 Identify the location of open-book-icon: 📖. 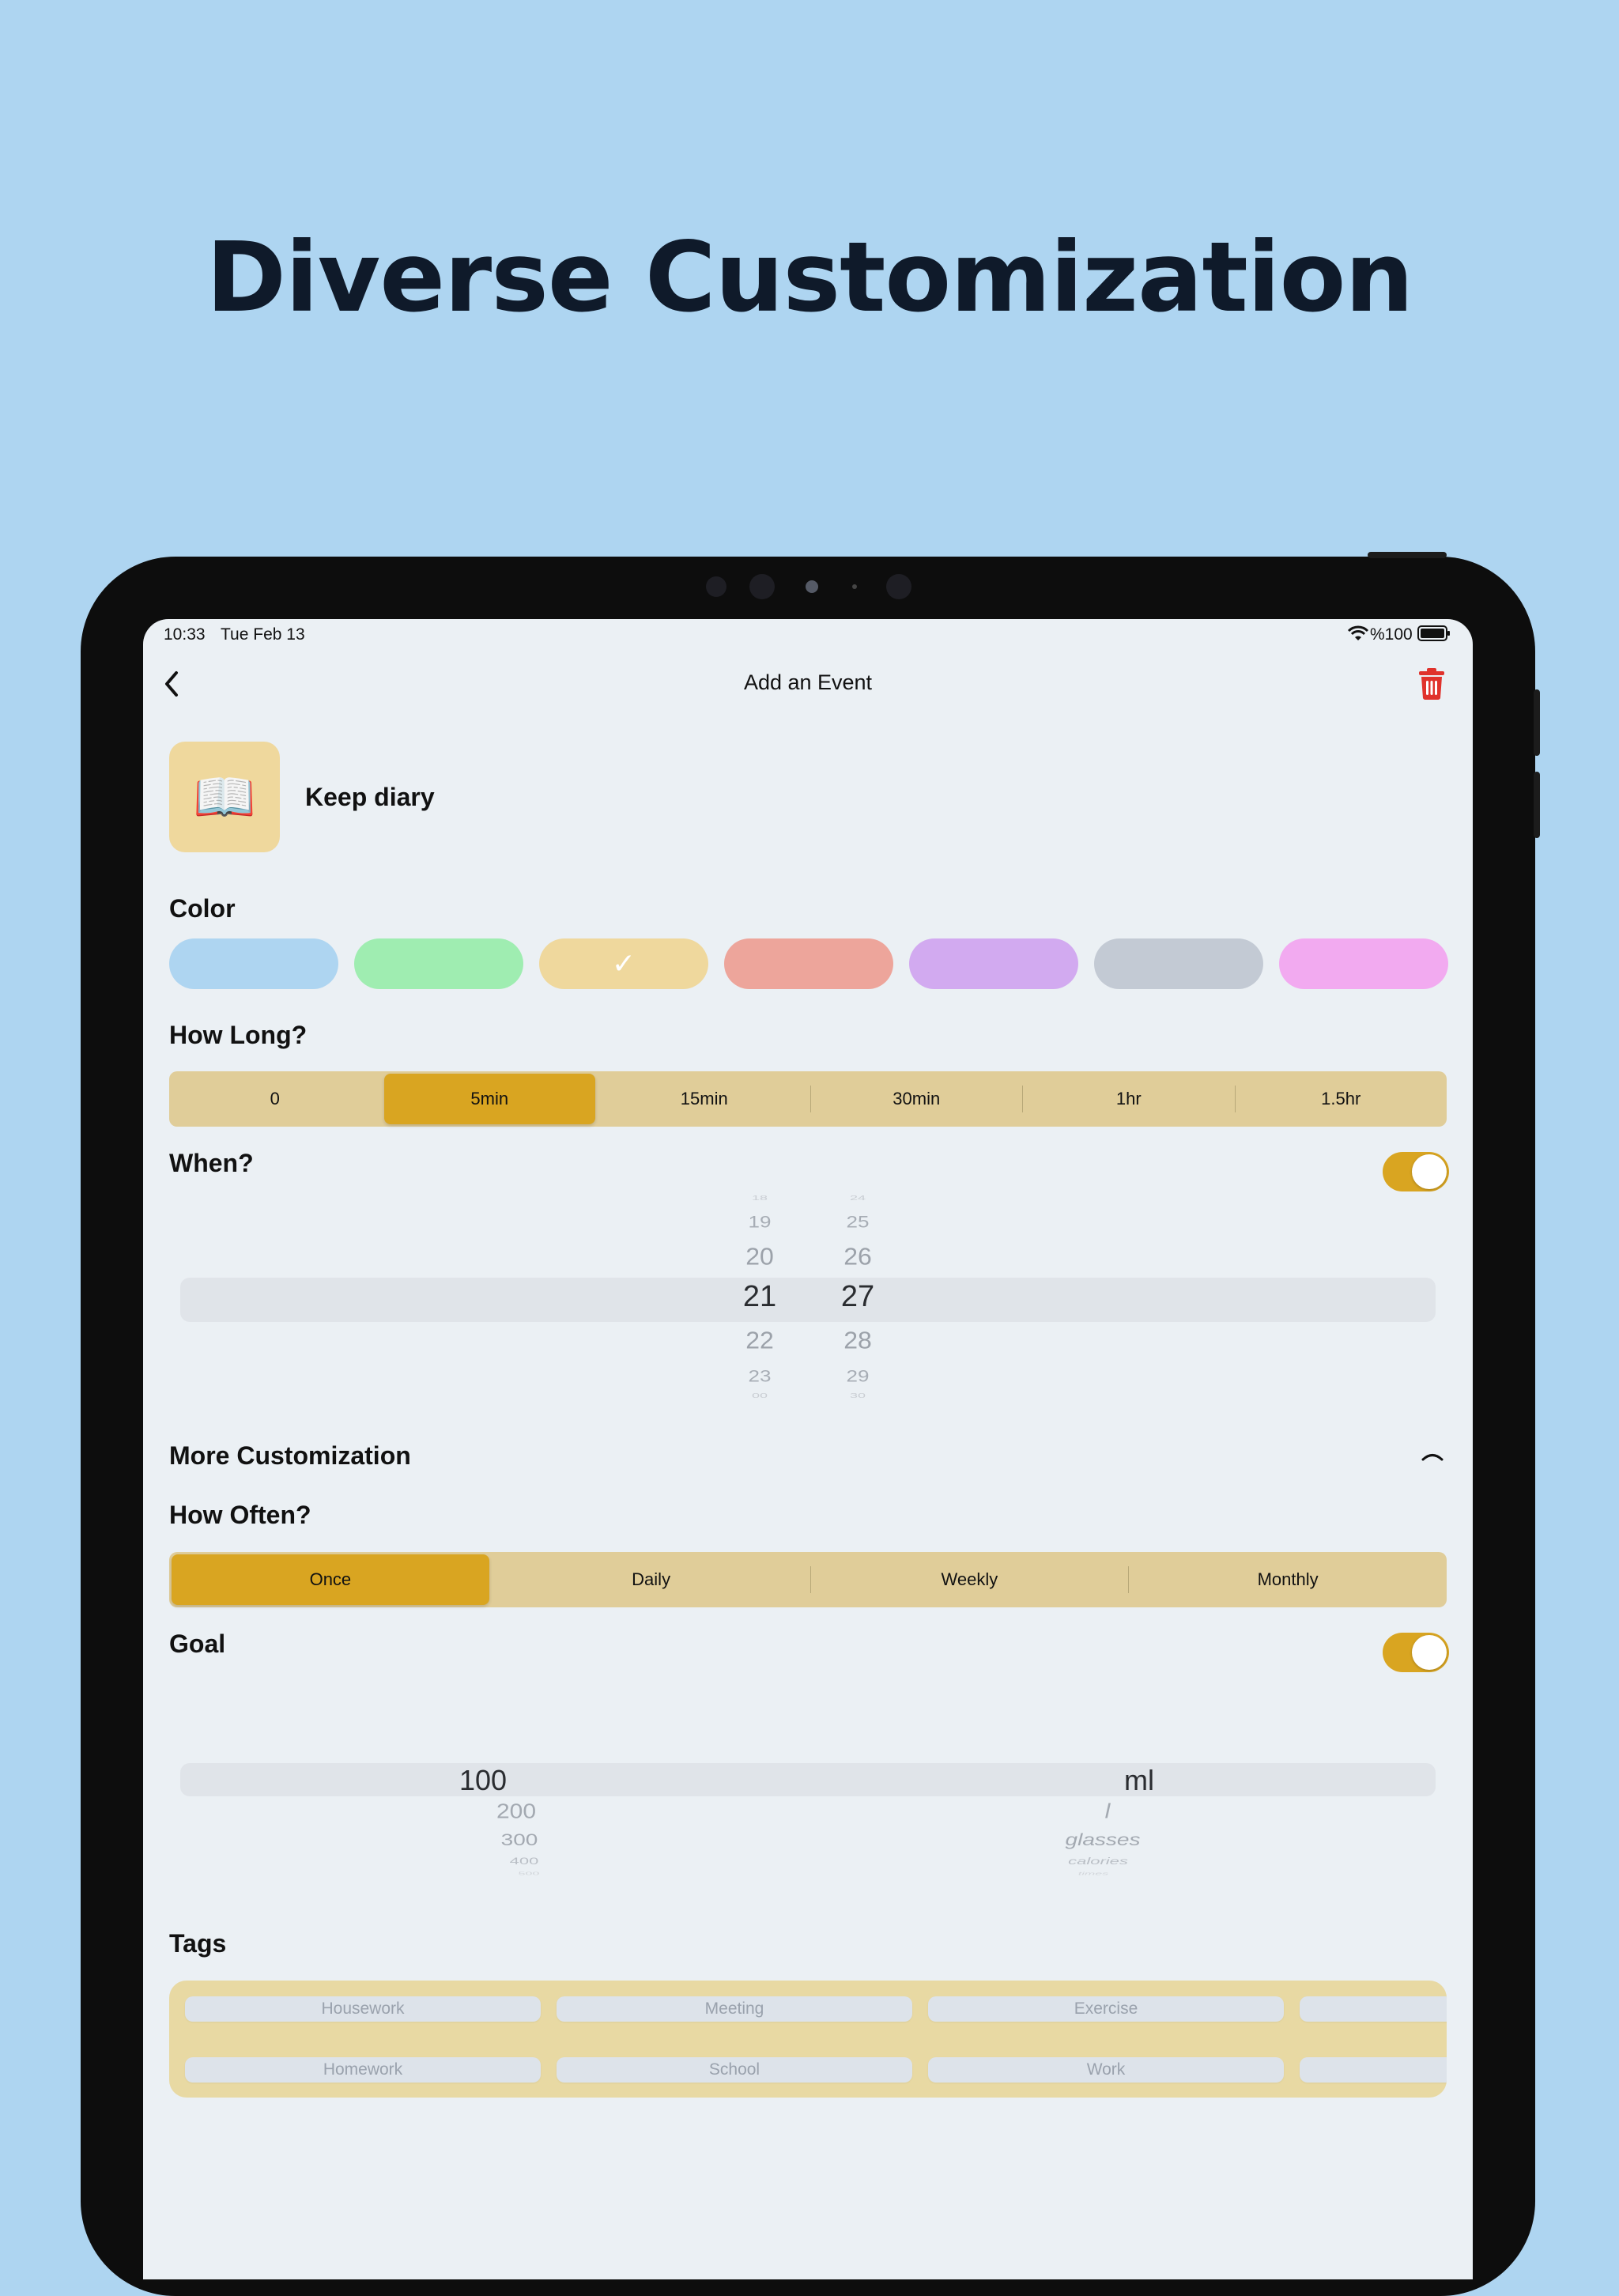
(224, 796).